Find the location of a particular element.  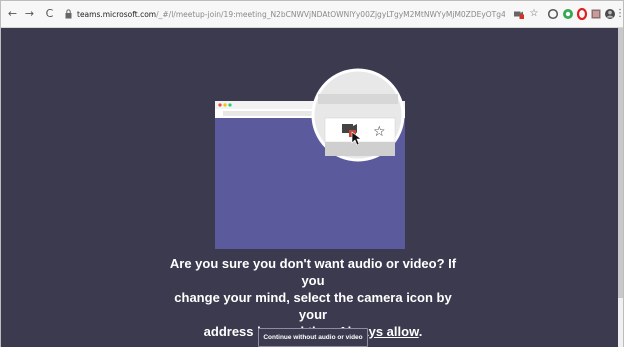

vertical-scrollbar is located at coordinates (620, 187).